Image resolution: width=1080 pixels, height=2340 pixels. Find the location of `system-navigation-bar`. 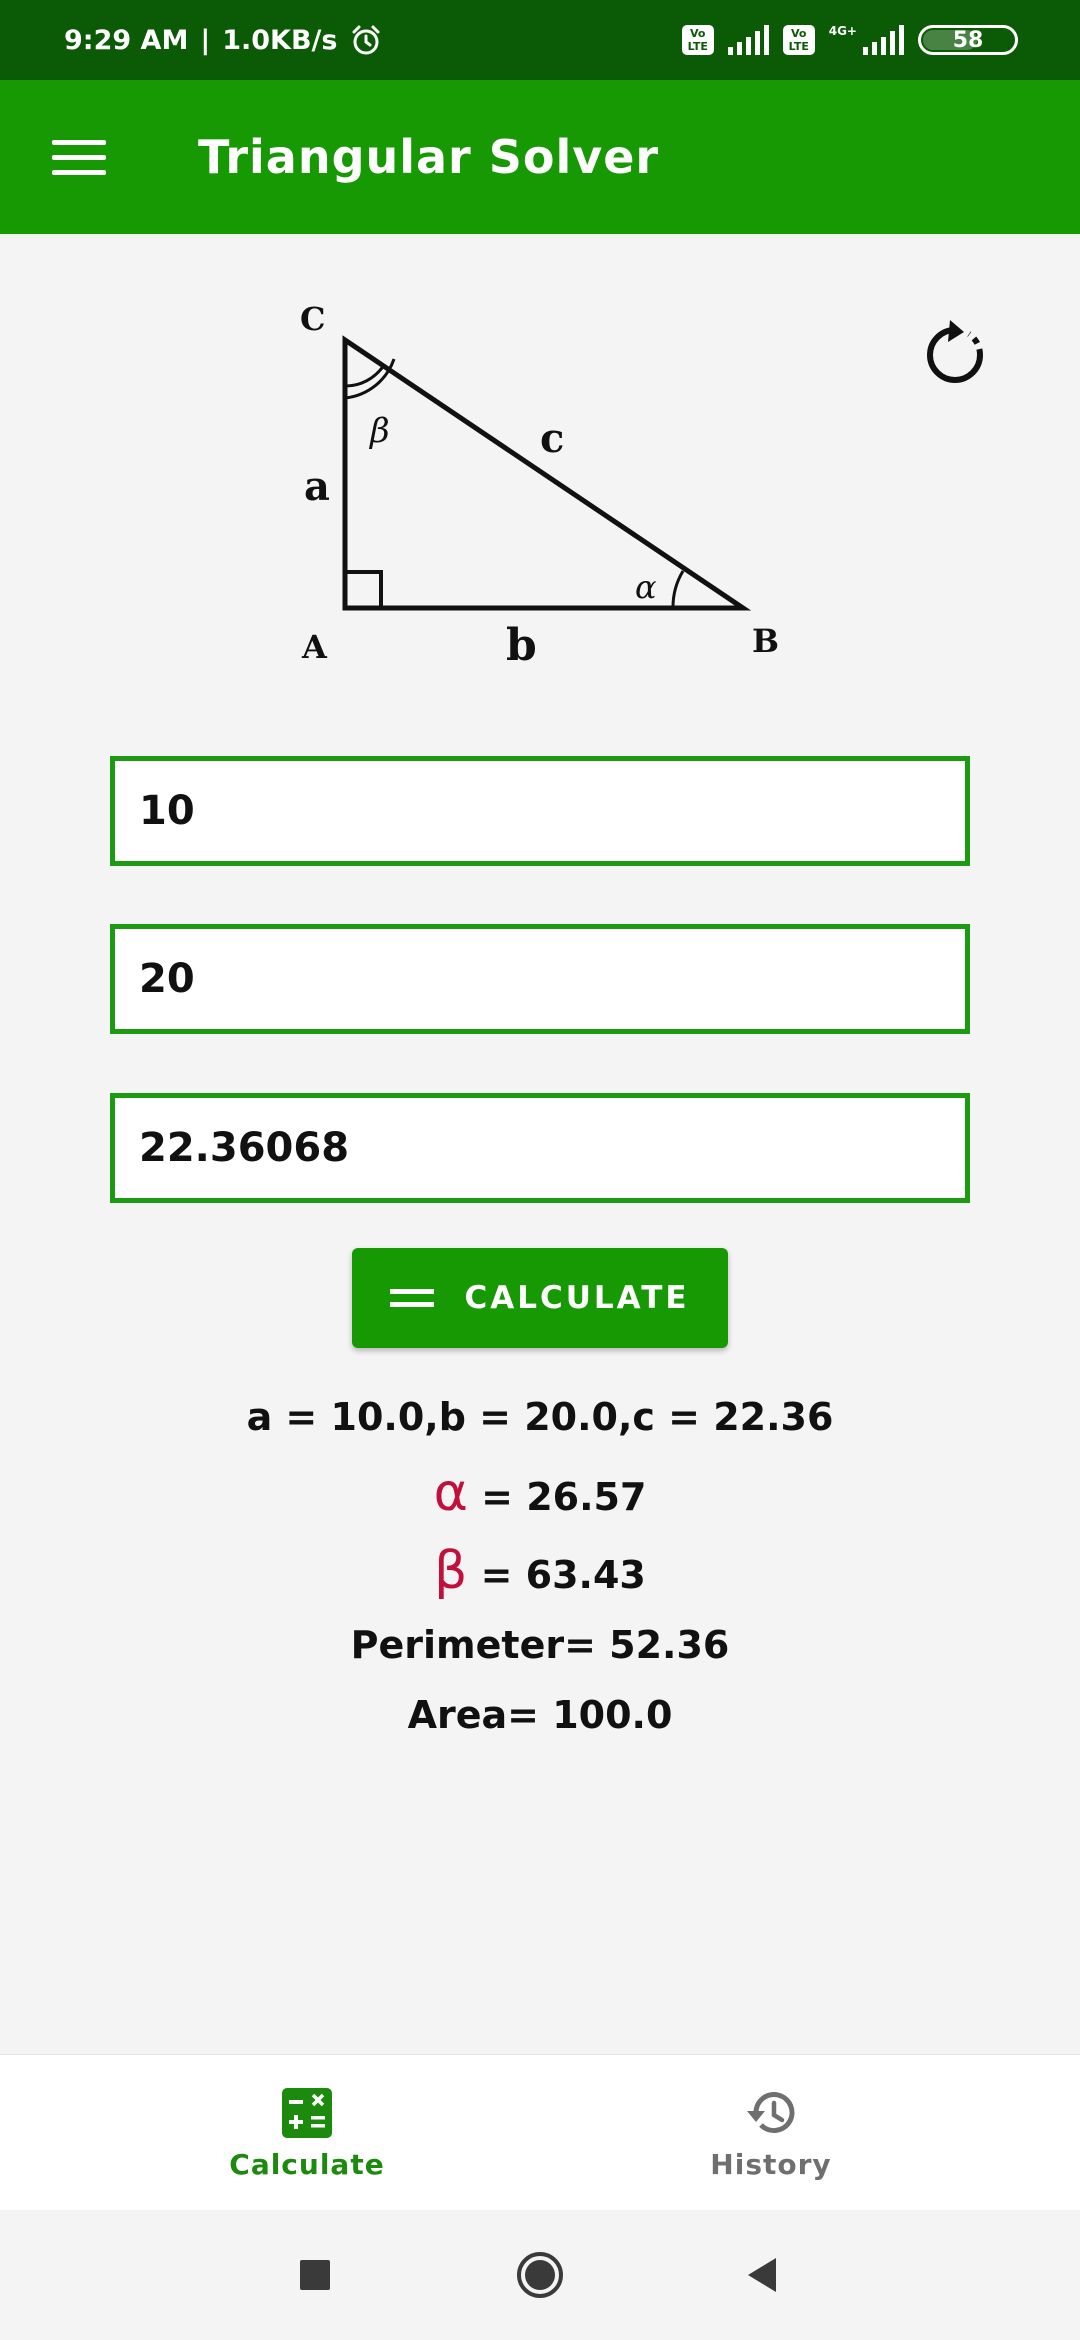

system-navigation-bar is located at coordinates (540, 2275).